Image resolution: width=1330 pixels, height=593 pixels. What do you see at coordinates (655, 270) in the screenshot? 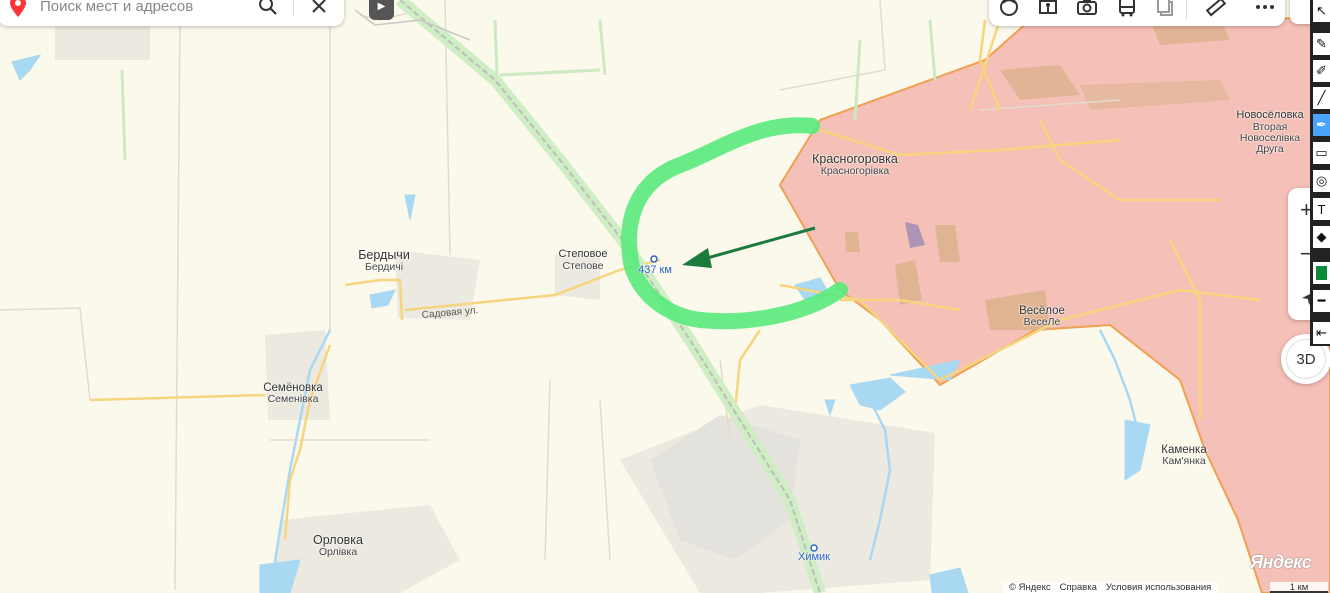
I see `poi-km437-label: 437 км` at bounding box center [655, 270].